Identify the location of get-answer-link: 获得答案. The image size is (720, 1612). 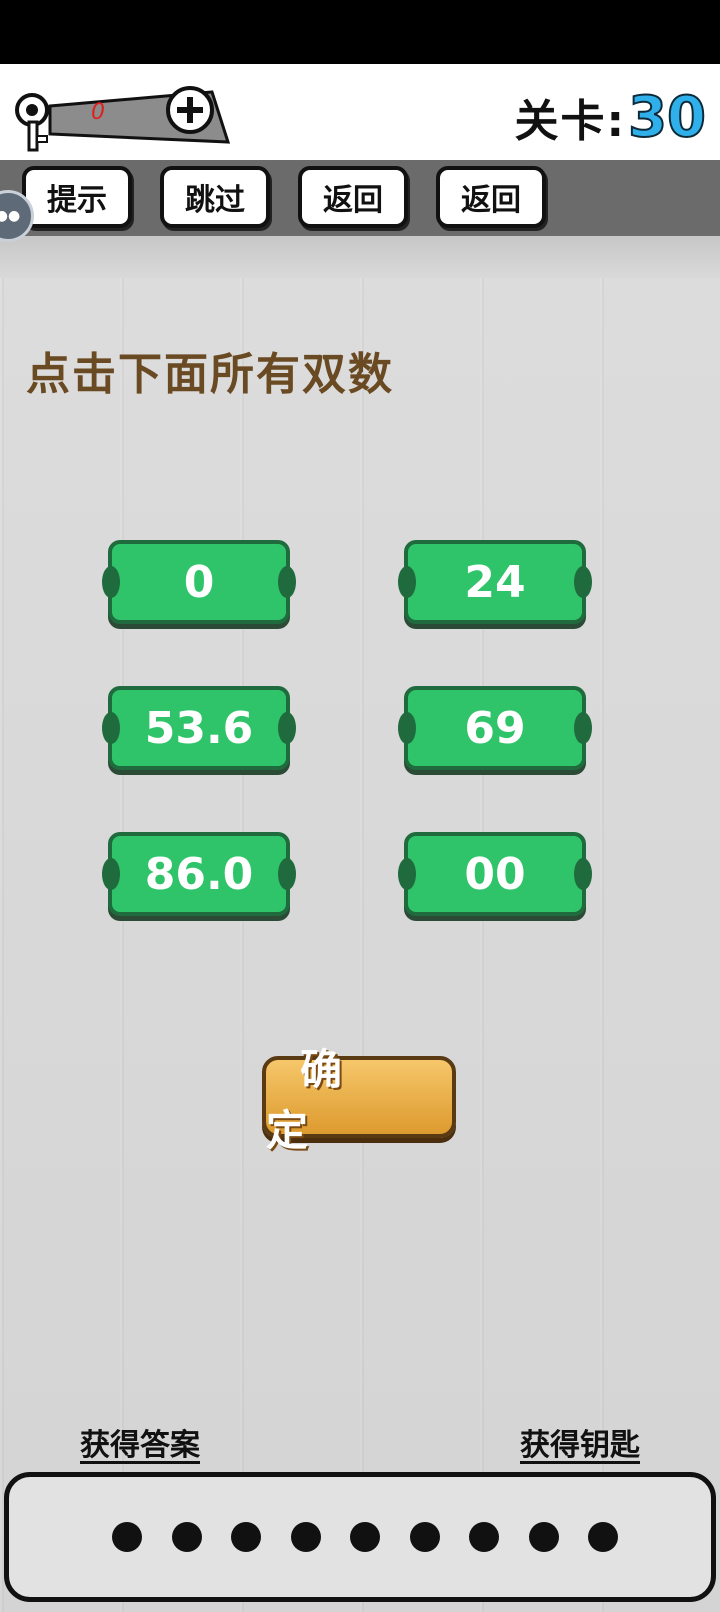
(140, 1442).